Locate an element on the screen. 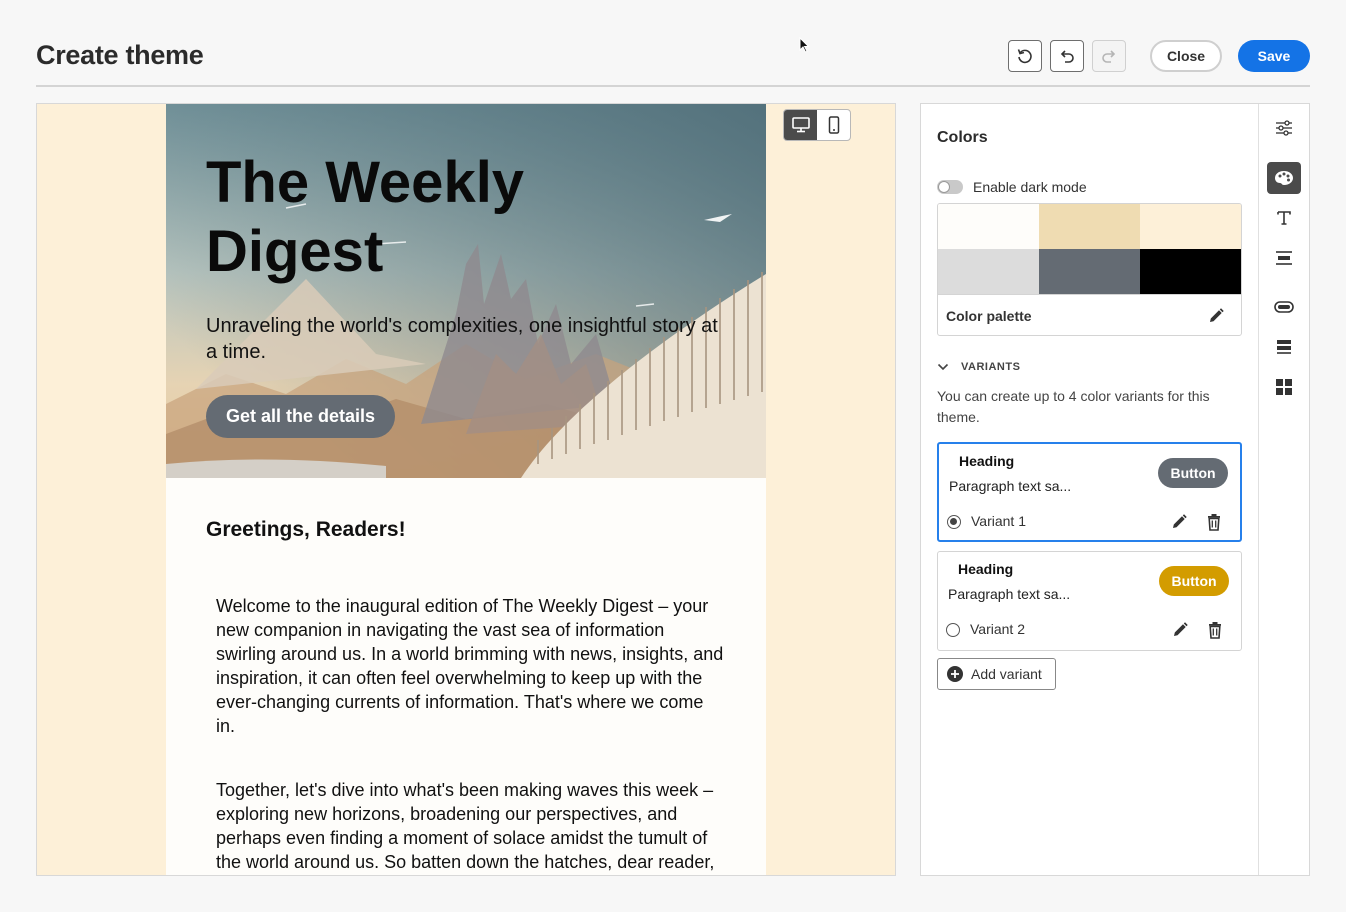  reset-button is located at coordinates (1025, 56).